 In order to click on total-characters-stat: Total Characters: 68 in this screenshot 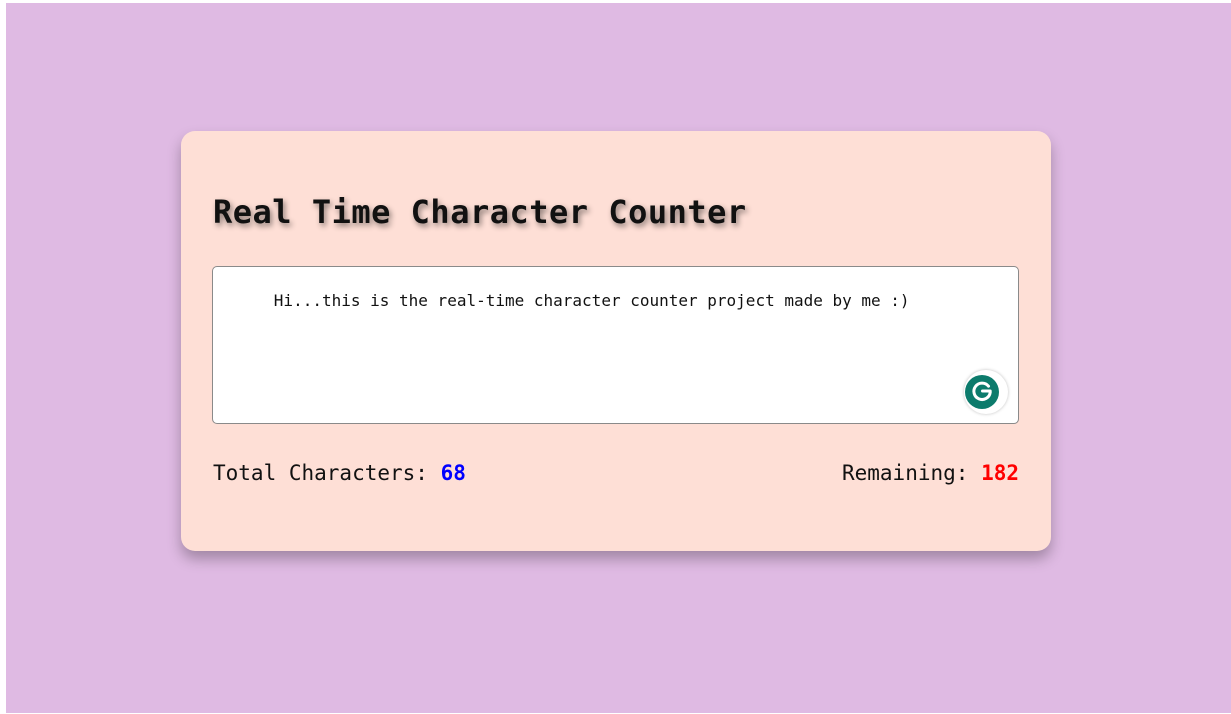, I will do `click(339, 473)`.